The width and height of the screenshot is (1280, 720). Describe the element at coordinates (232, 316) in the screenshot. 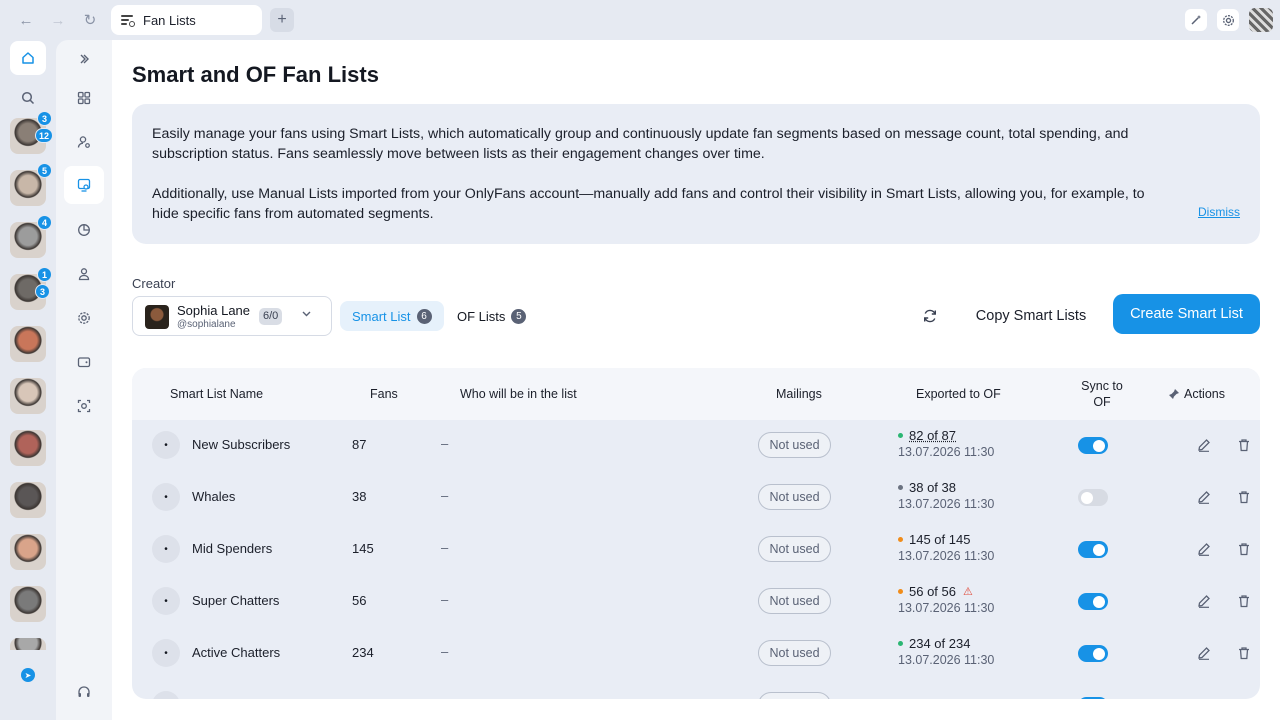

I see `creator-select: Sophia Lane @sophialane 6/0` at that location.